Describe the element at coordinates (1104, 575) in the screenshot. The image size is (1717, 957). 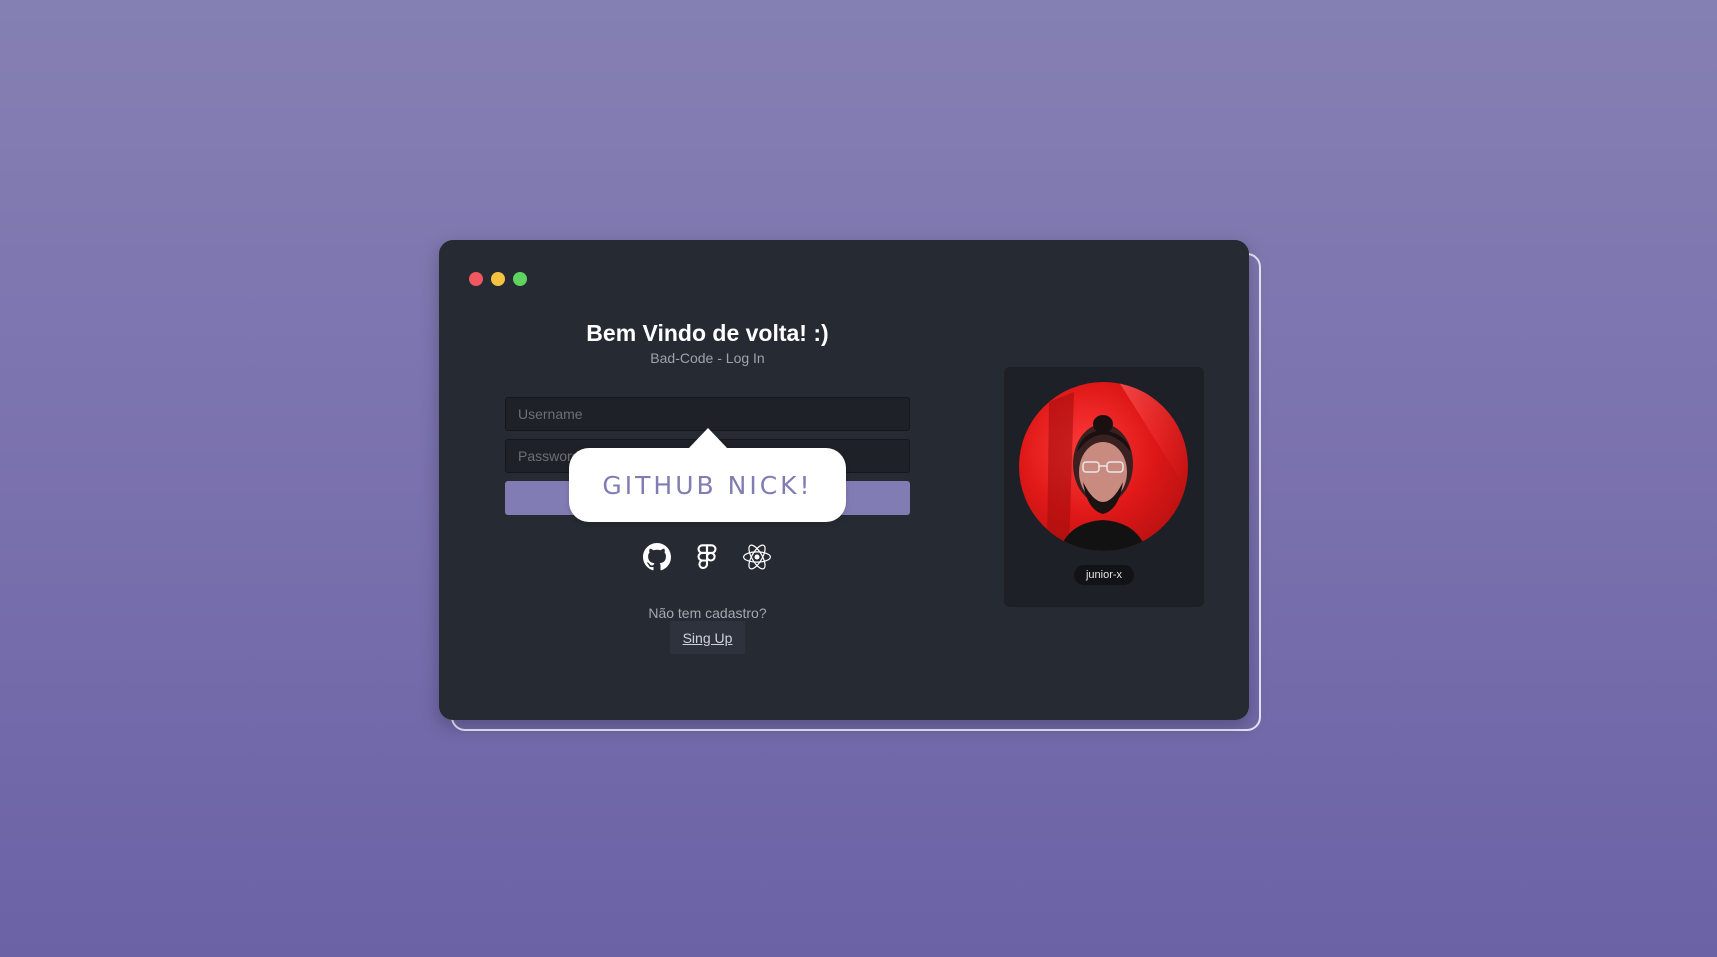
I see `github-nick-badge: junior-x` at that location.